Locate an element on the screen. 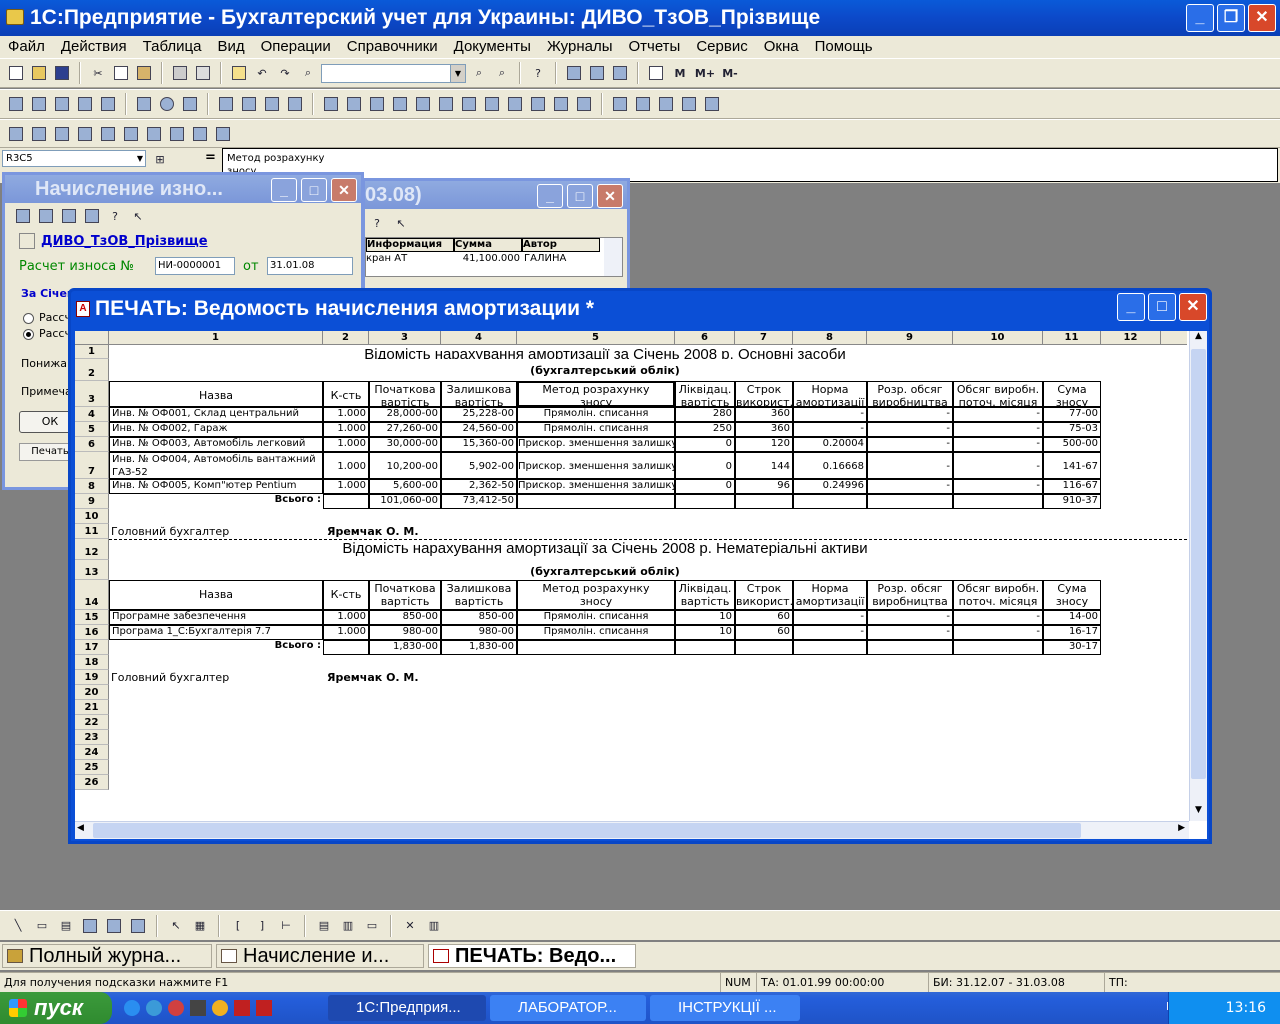 The height and width of the screenshot is (1024, 1280). row-header: 26 is located at coordinates (92, 782).